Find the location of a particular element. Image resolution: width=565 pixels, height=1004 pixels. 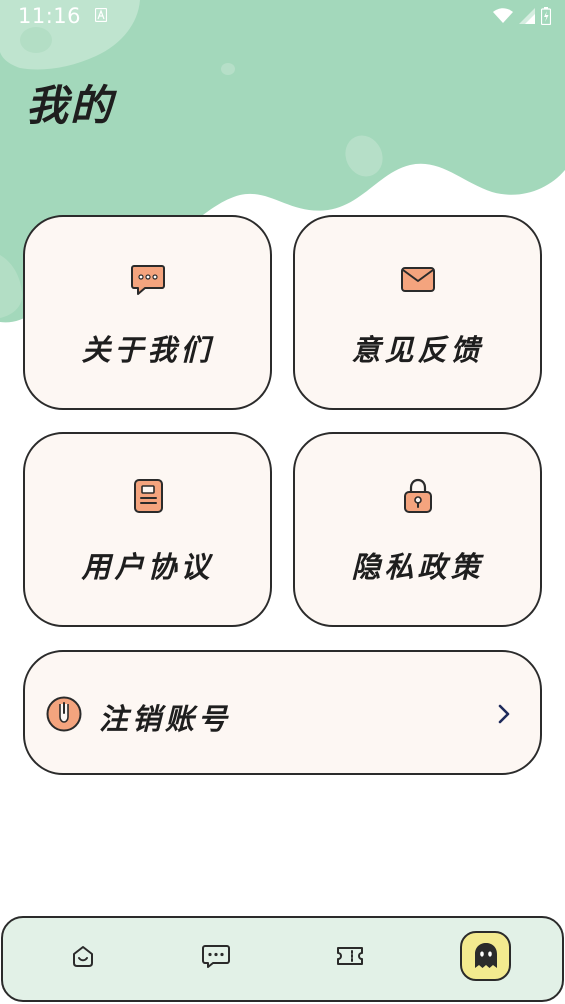

status-icons is located at coordinates (522, 16).